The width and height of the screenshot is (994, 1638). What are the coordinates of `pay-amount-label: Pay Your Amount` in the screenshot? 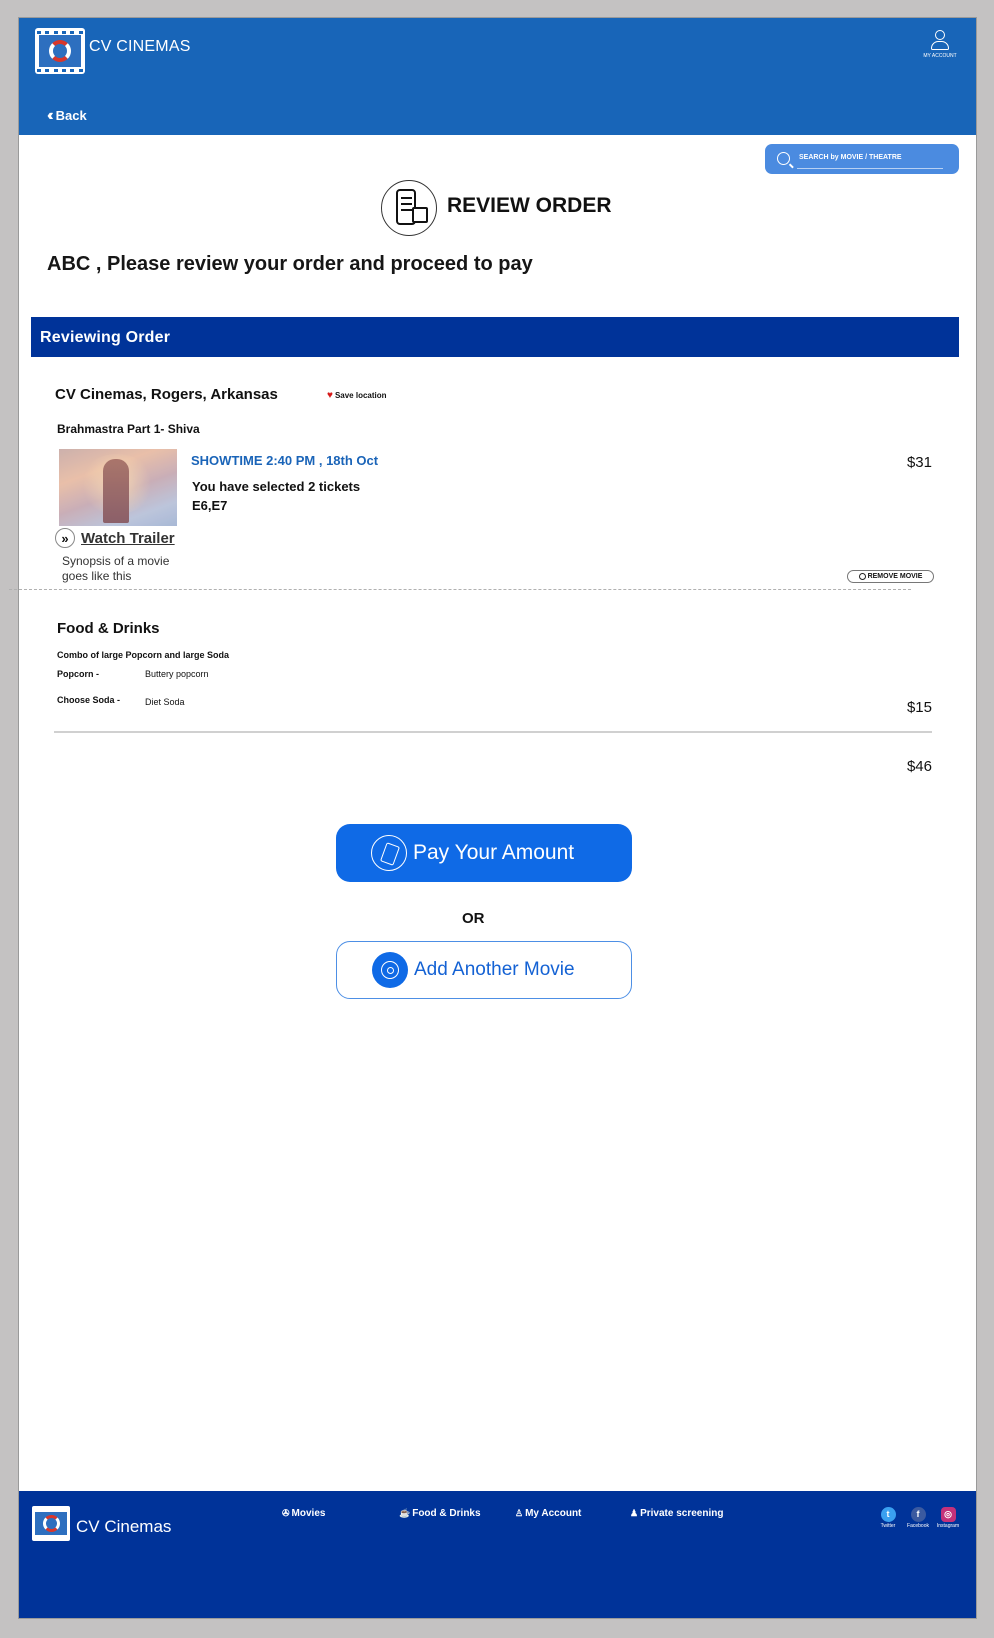 It's located at (494, 852).